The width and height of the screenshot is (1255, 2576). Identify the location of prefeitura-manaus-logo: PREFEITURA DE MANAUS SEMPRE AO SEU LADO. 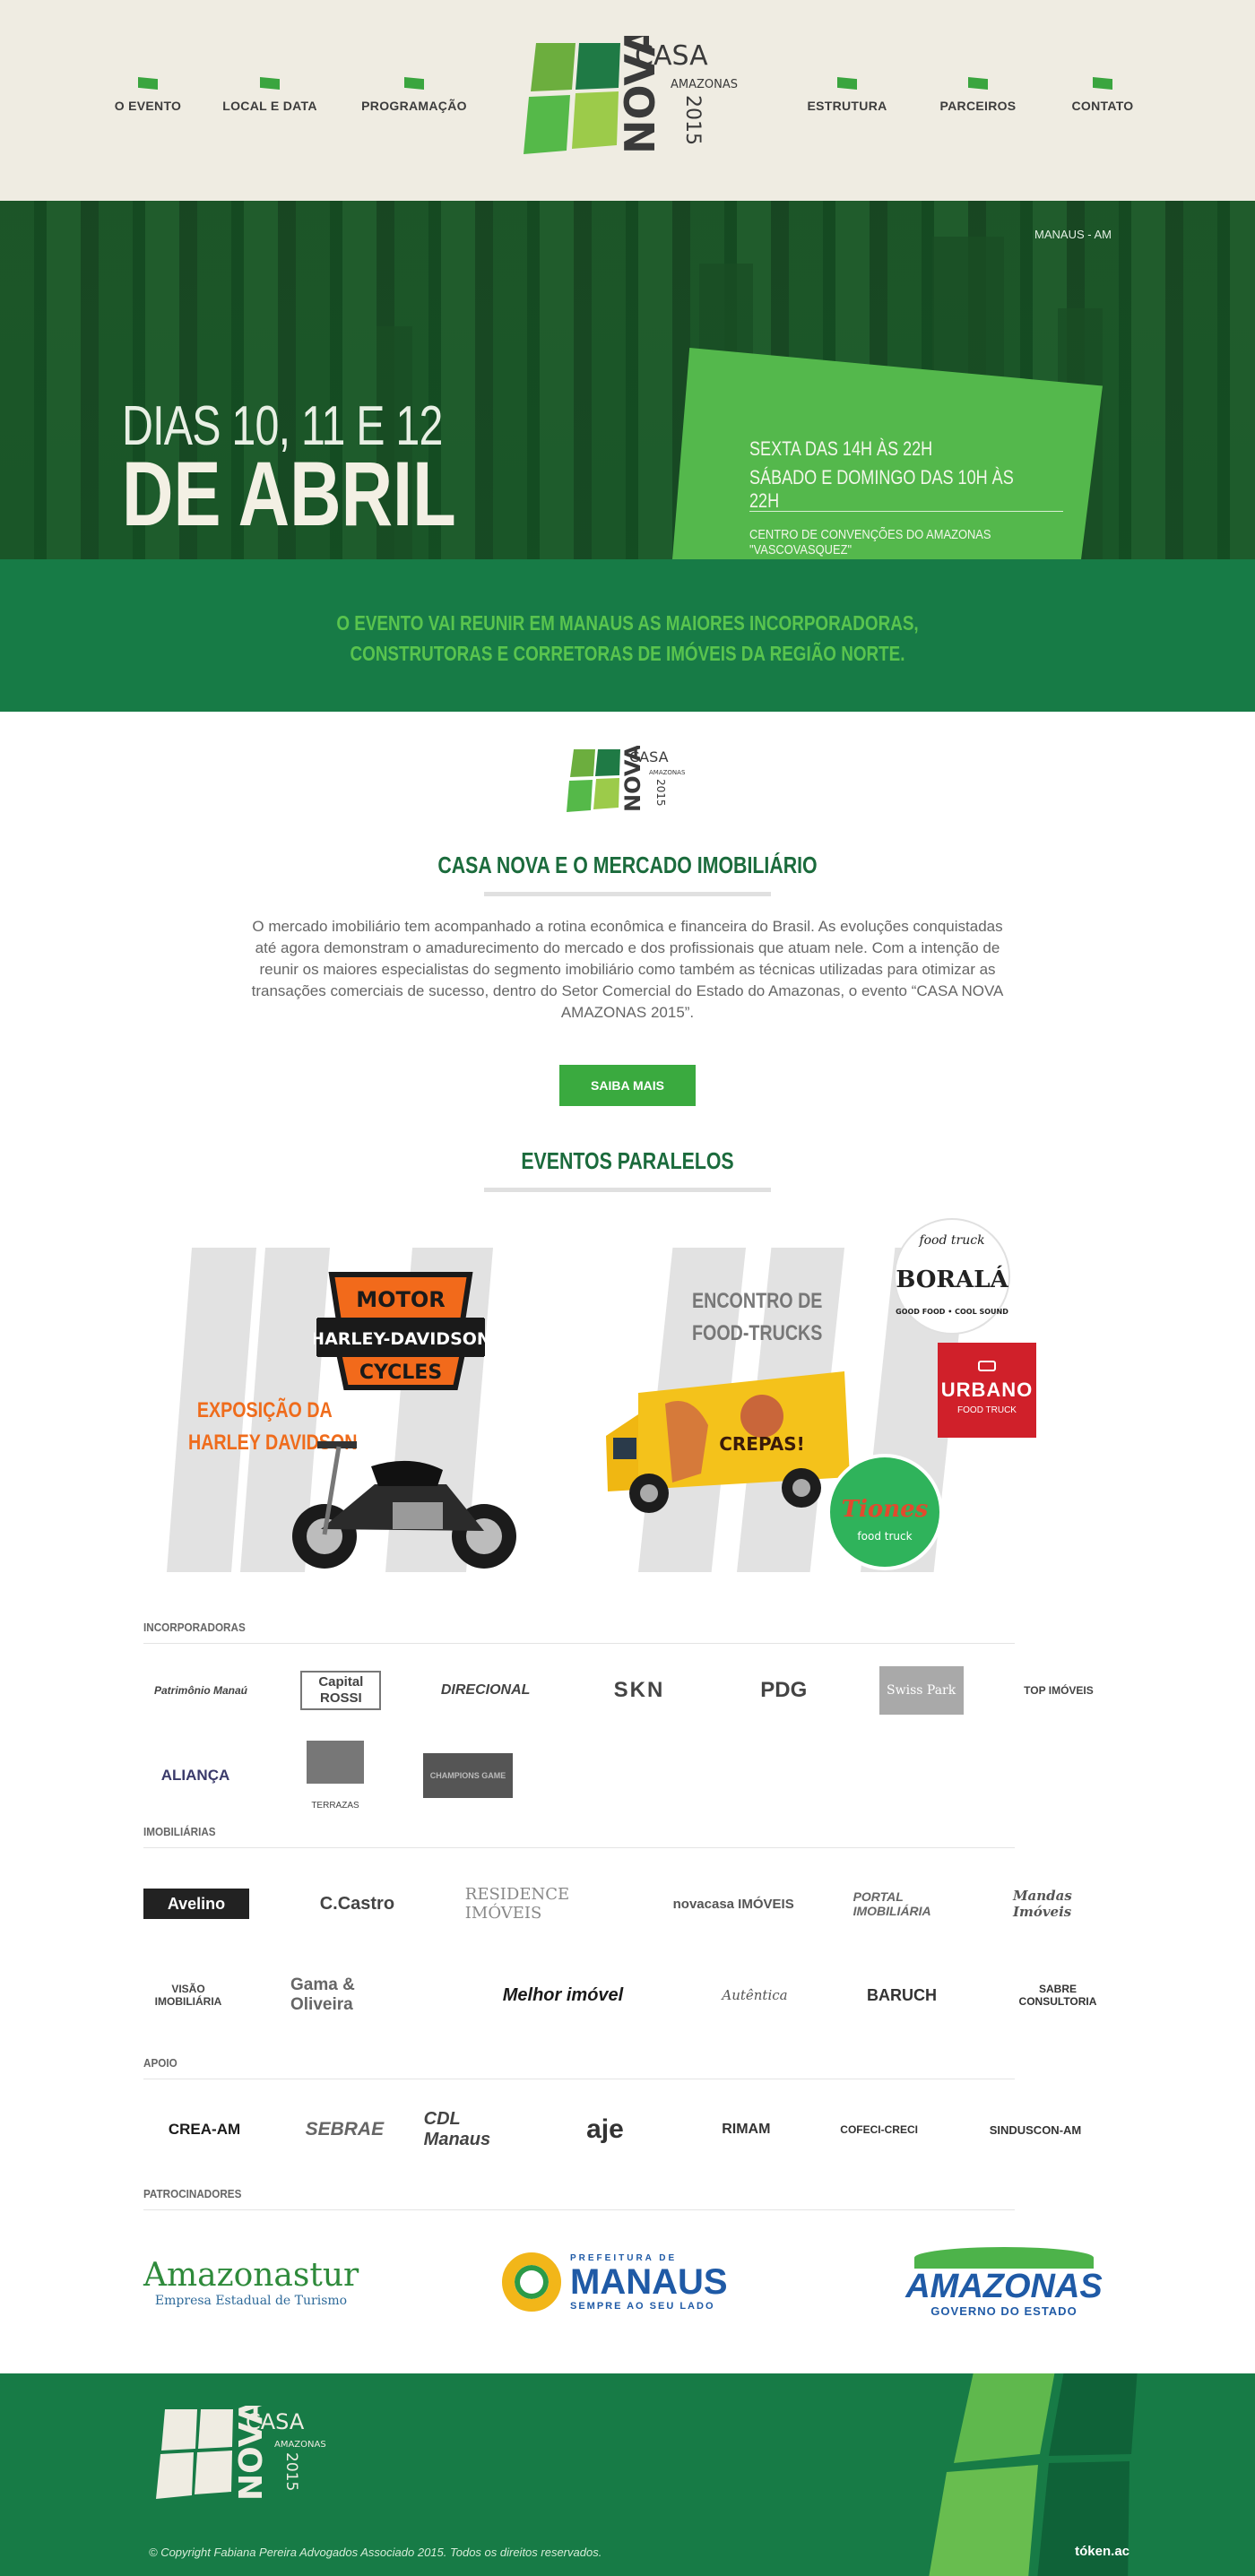
(627, 2282).